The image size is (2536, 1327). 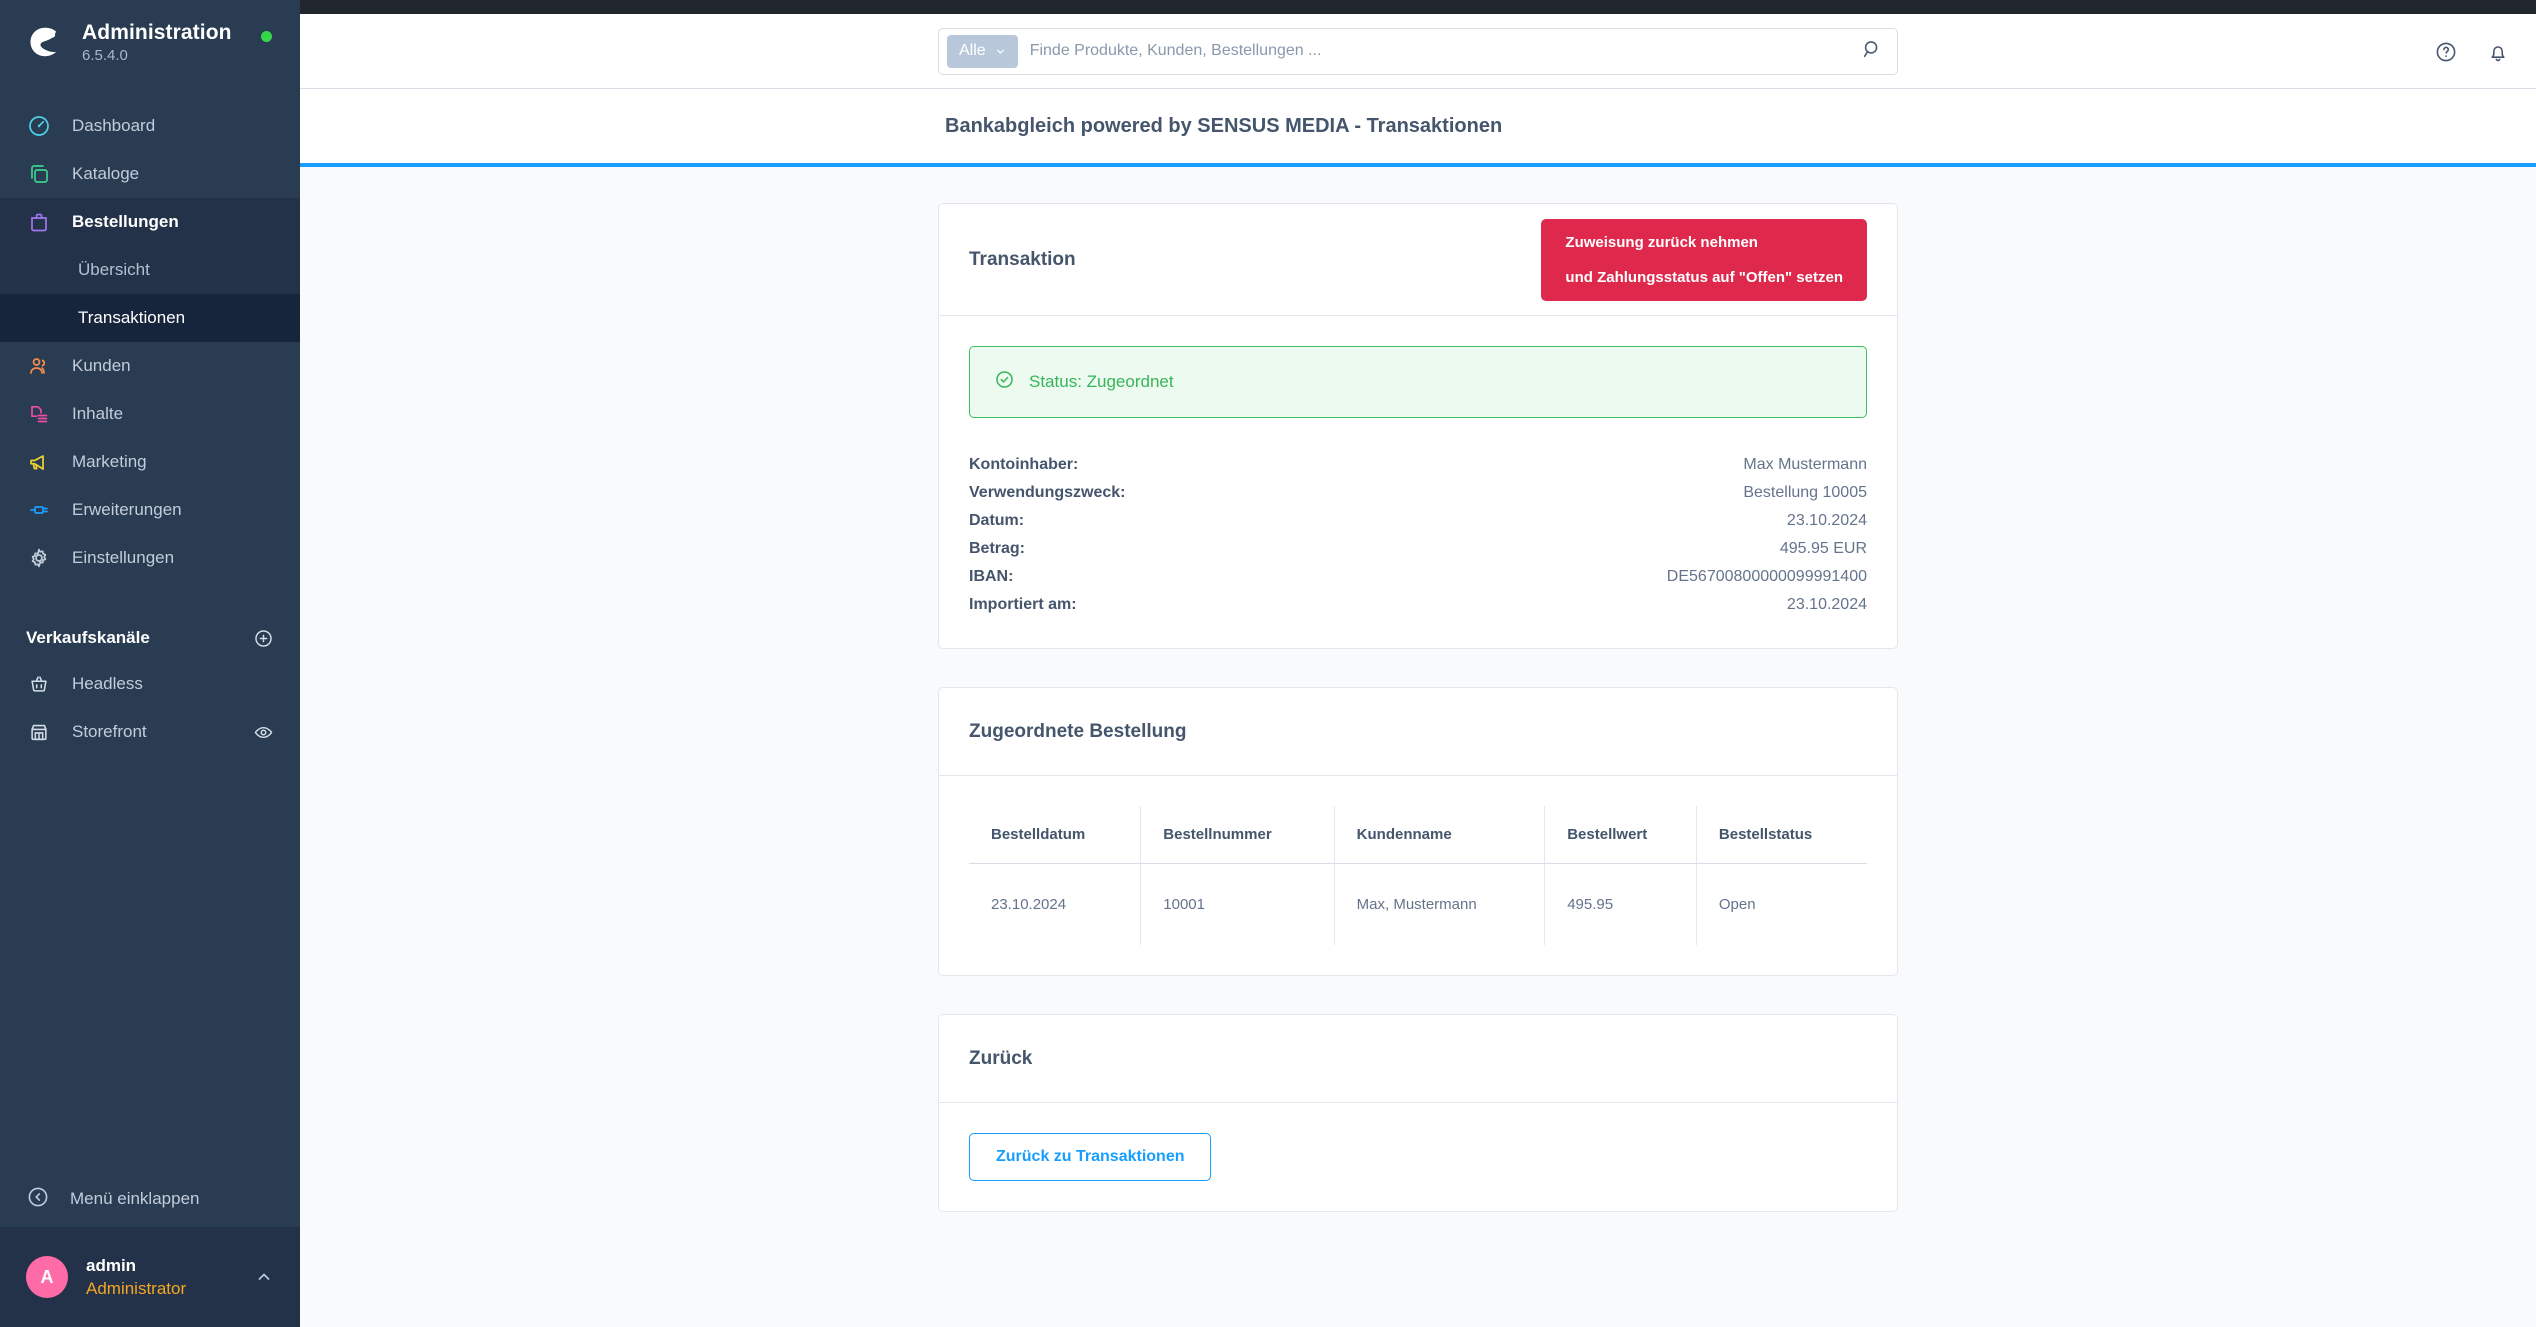 What do you see at coordinates (39, 366) in the screenshot?
I see `customers-icon` at bounding box center [39, 366].